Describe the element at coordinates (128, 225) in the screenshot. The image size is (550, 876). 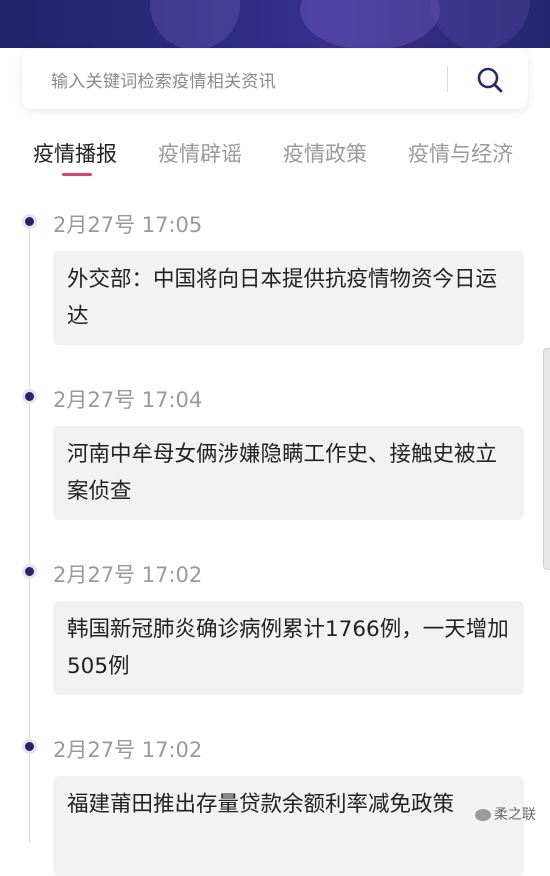
I see `news-time: 2月27号 17:05` at that location.